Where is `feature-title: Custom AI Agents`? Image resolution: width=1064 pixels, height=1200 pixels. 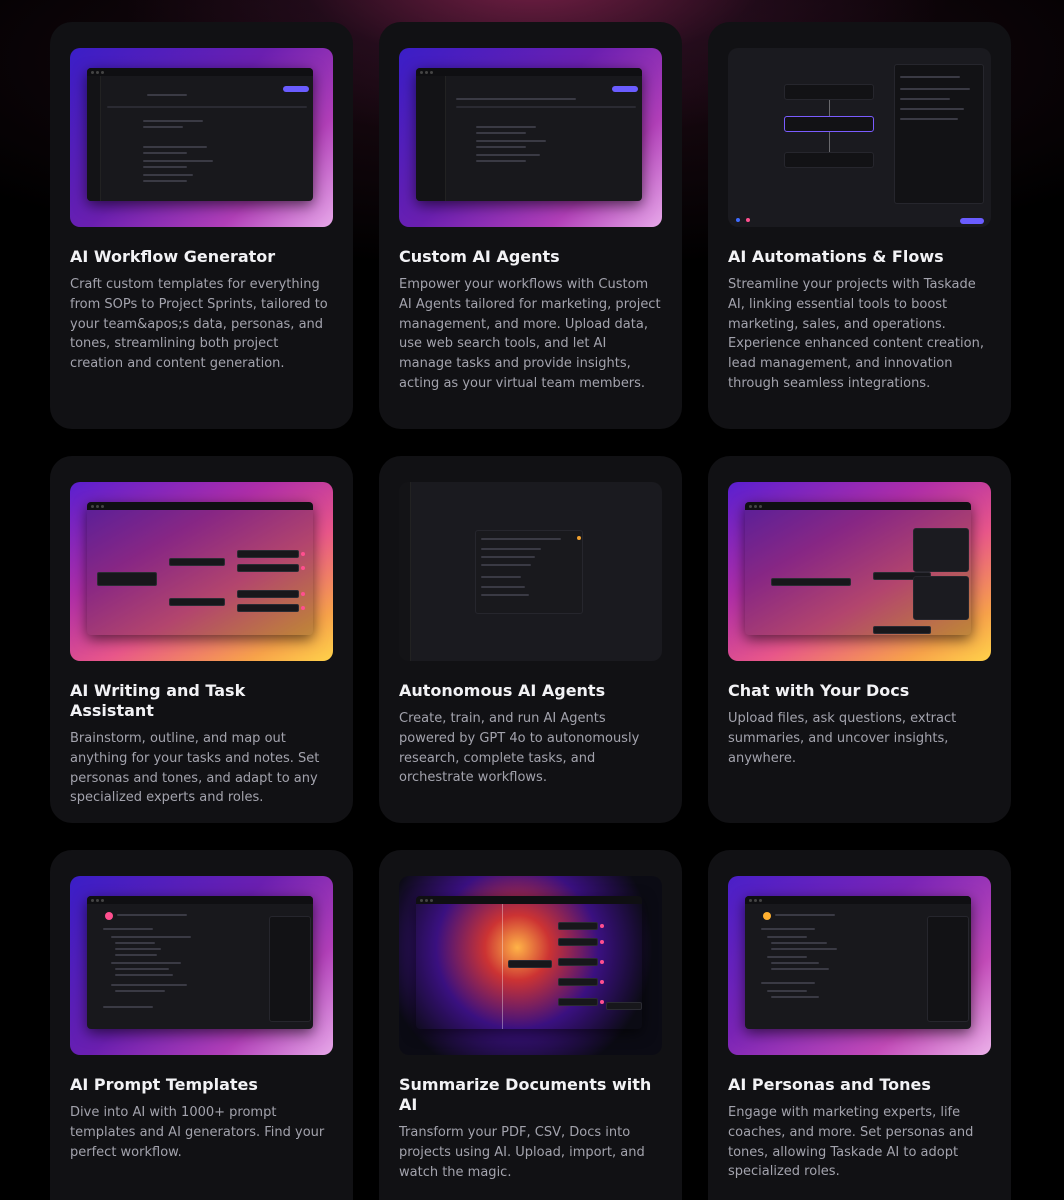
feature-title: Custom AI Agents is located at coordinates (479, 256).